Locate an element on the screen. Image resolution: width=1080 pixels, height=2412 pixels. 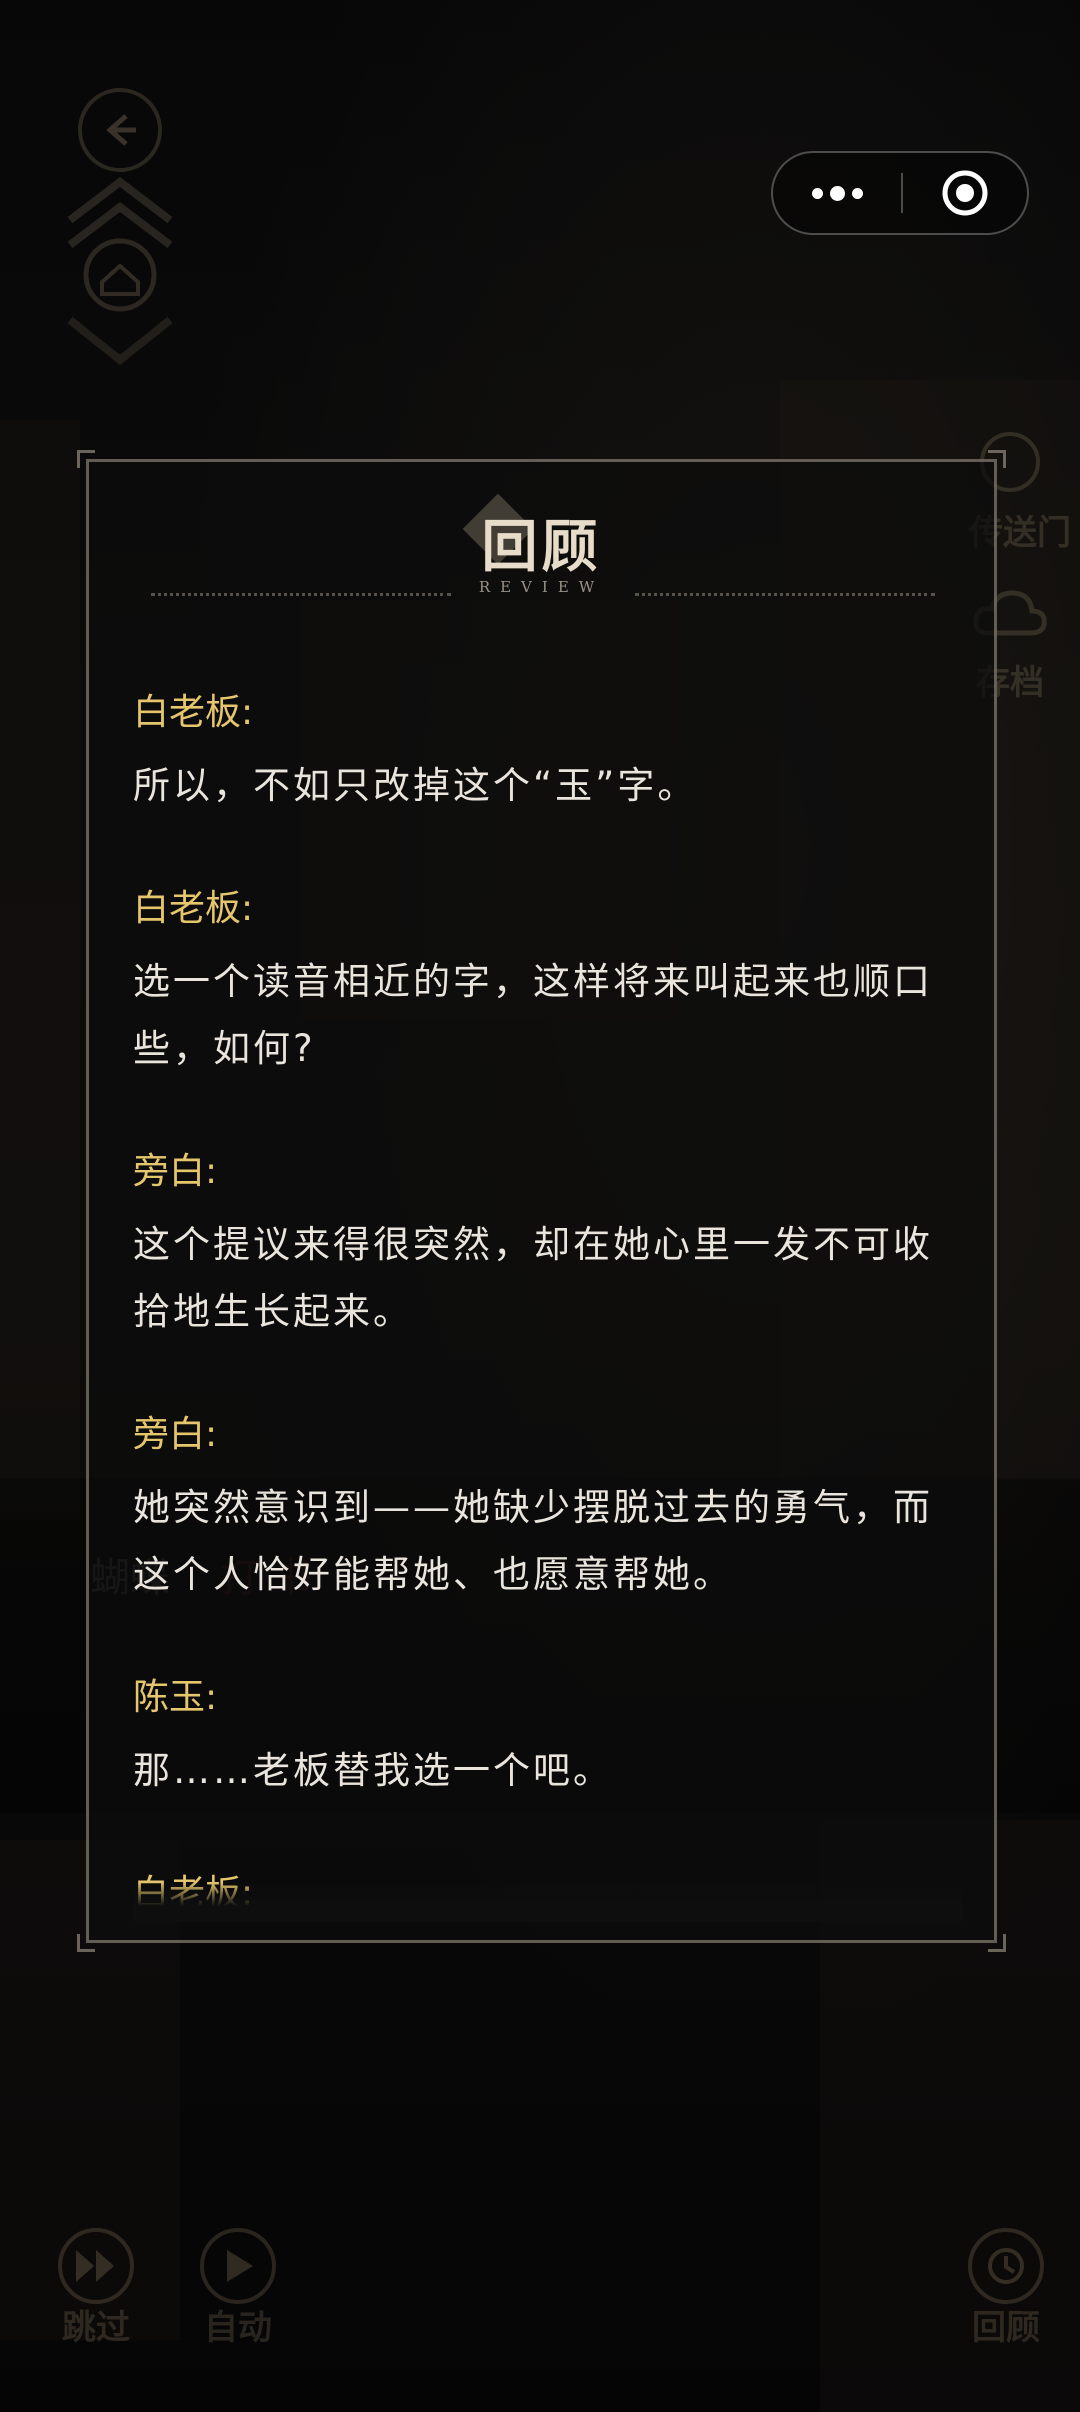
speaker-name: 陈玉: is located at coordinates (175, 1697).